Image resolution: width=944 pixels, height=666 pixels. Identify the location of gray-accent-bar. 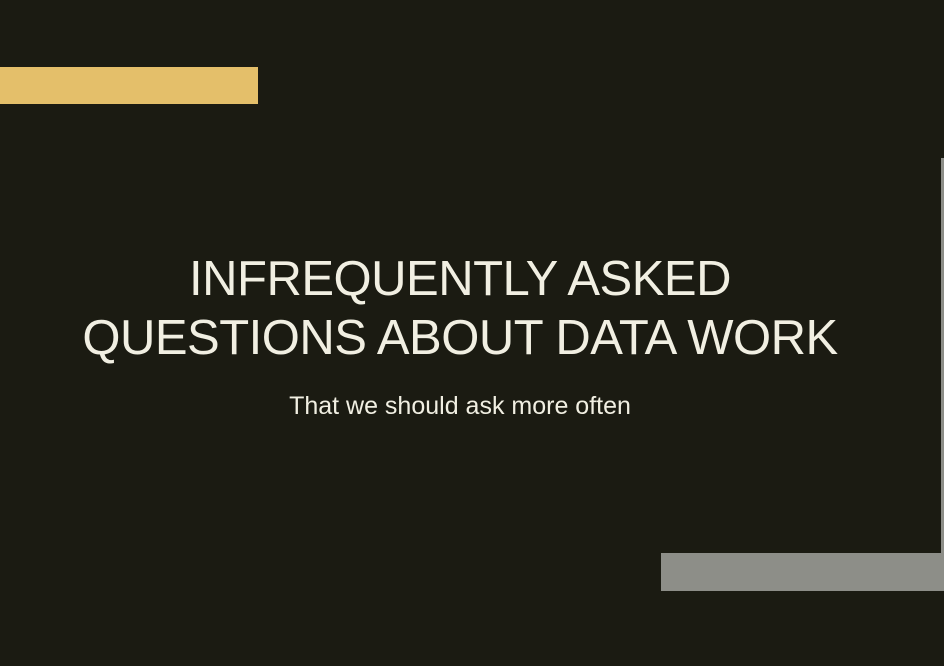
(802, 572).